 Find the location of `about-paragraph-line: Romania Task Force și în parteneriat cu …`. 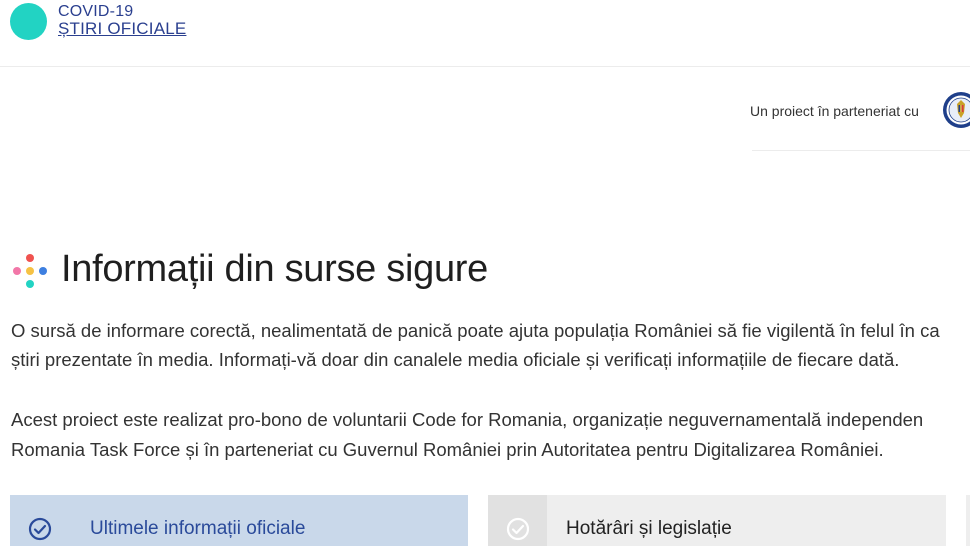

about-paragraph-line: Romania Task Force și în parteneriat cu … is located at coordinates (447, 449).